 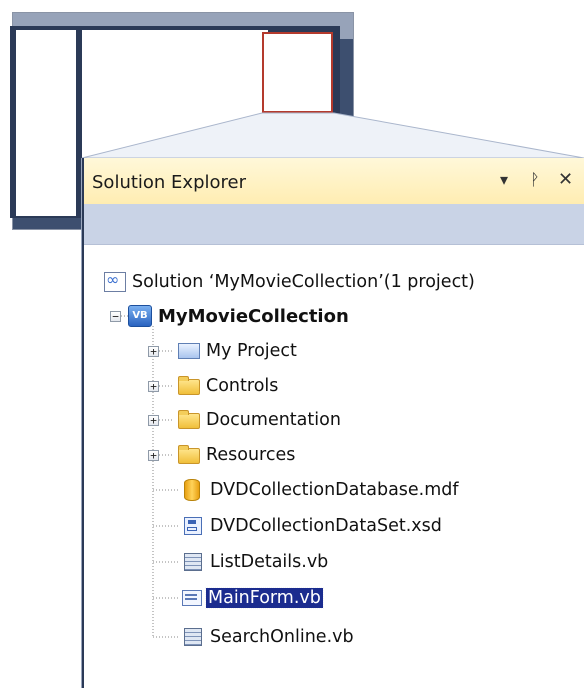 I want to click on tree-node-listdetails-file: ListDetails.vb, so click(x=256, y=562).